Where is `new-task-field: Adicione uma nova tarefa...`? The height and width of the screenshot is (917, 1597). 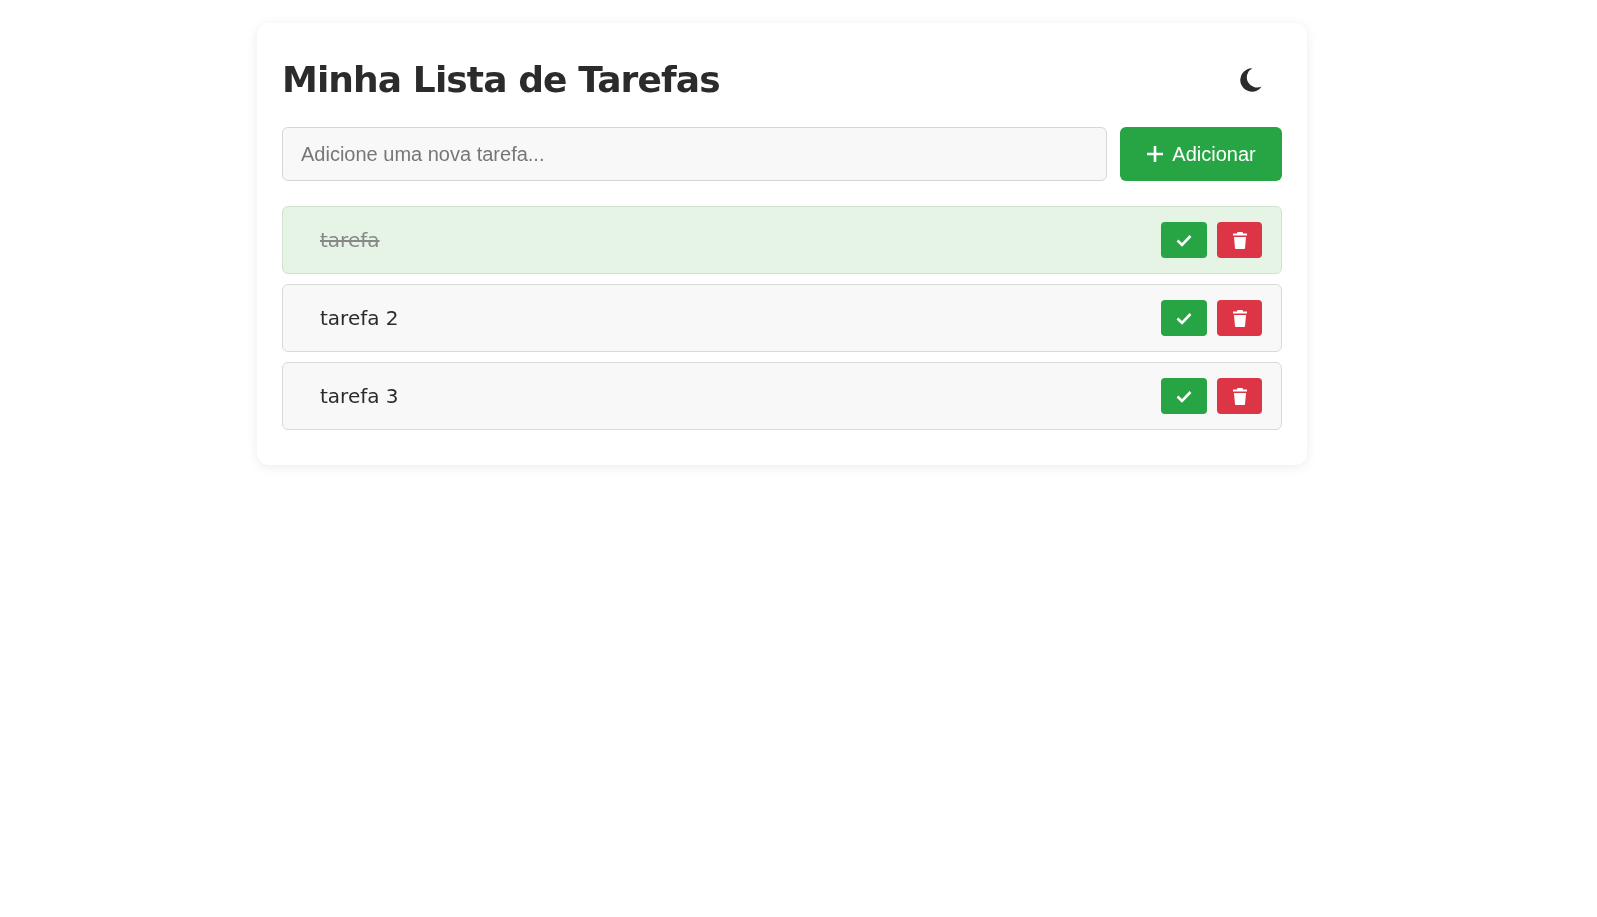
new-task-field: Adicione uma nova tarefa... is located at coordinates (694, 154).